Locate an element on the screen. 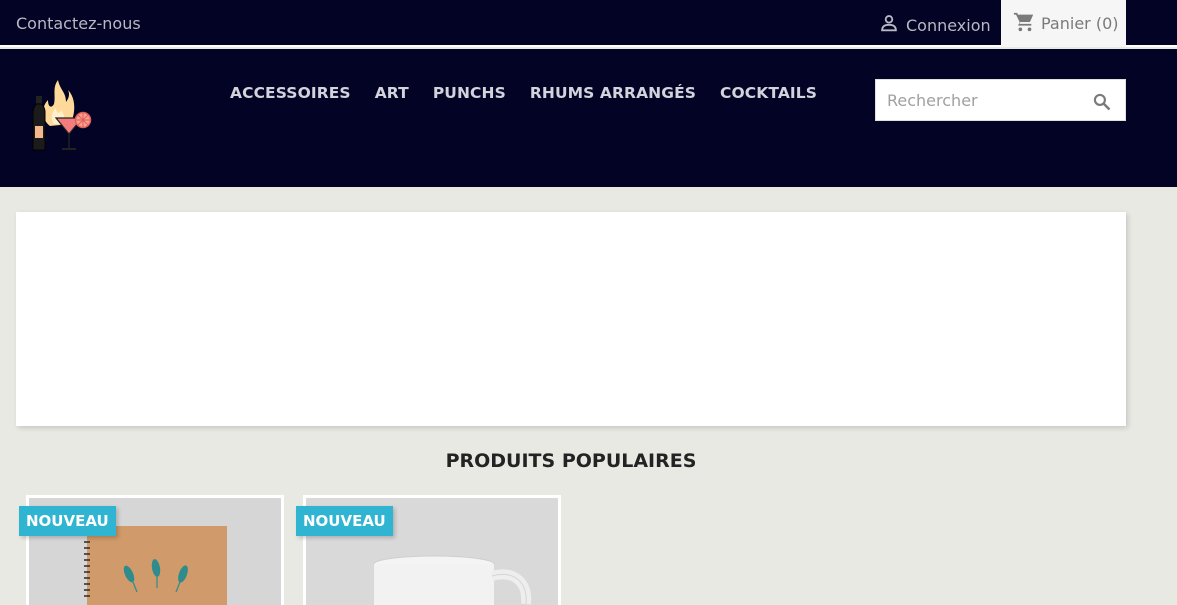  search-input is located at coordinates (981, 100).